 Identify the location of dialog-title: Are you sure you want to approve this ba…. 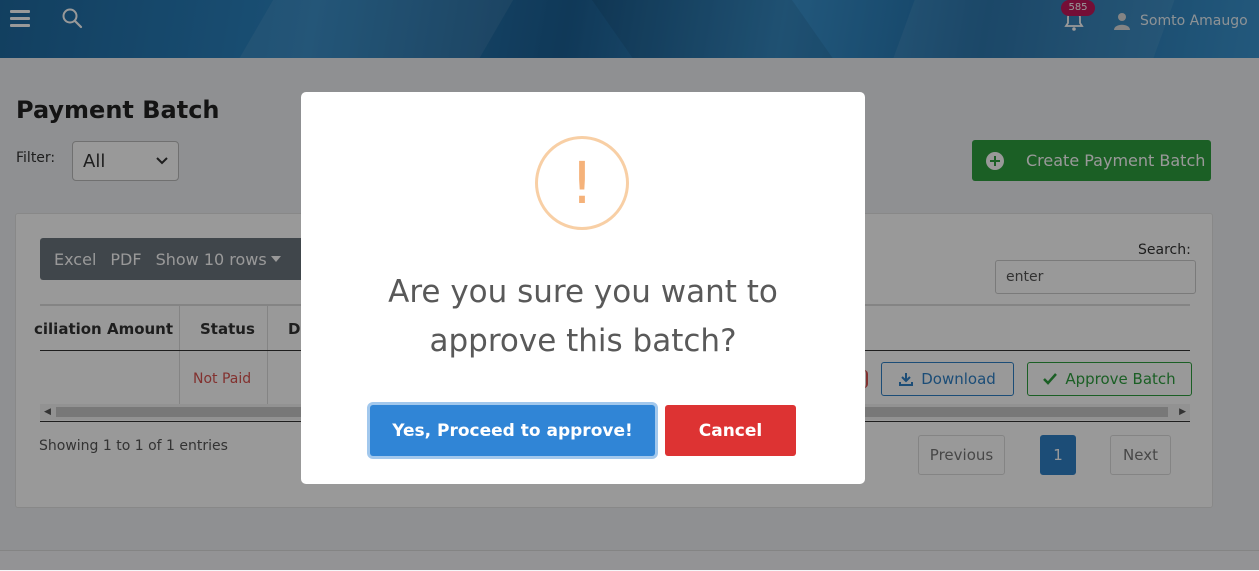
(583, 316).